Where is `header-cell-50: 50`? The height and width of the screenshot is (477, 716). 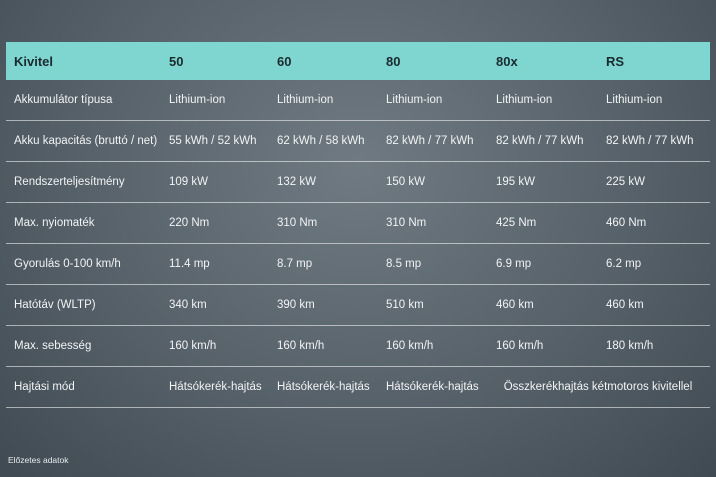 header-cell-50: 50 is located at coordinates (176, 61).